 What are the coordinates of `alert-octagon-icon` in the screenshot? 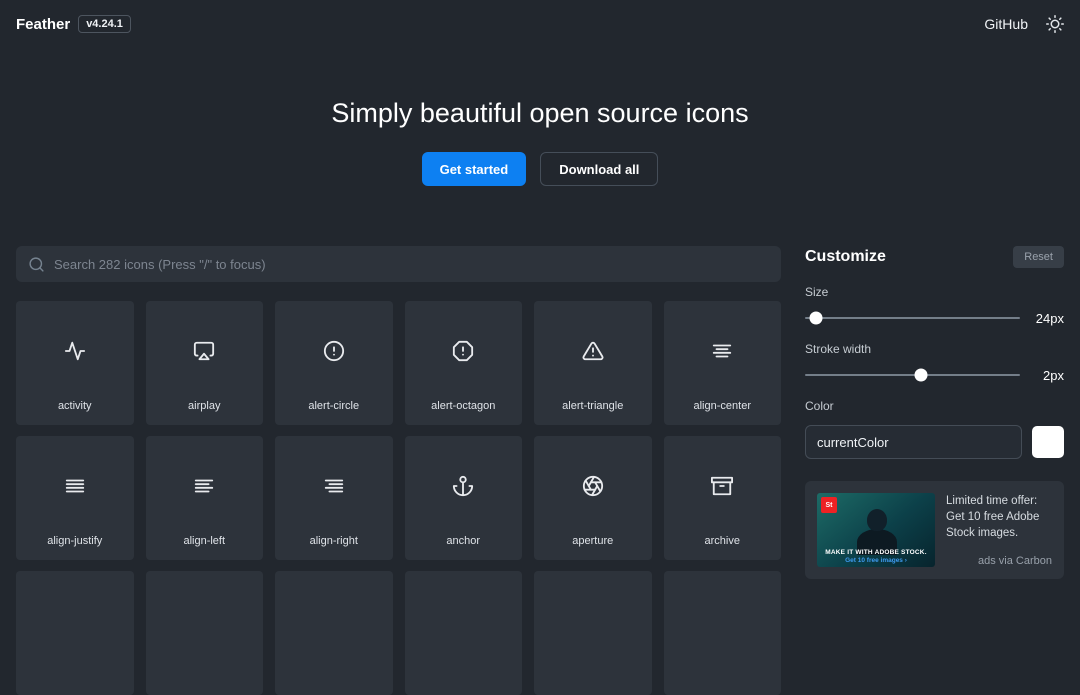 It's located at (463, 351).